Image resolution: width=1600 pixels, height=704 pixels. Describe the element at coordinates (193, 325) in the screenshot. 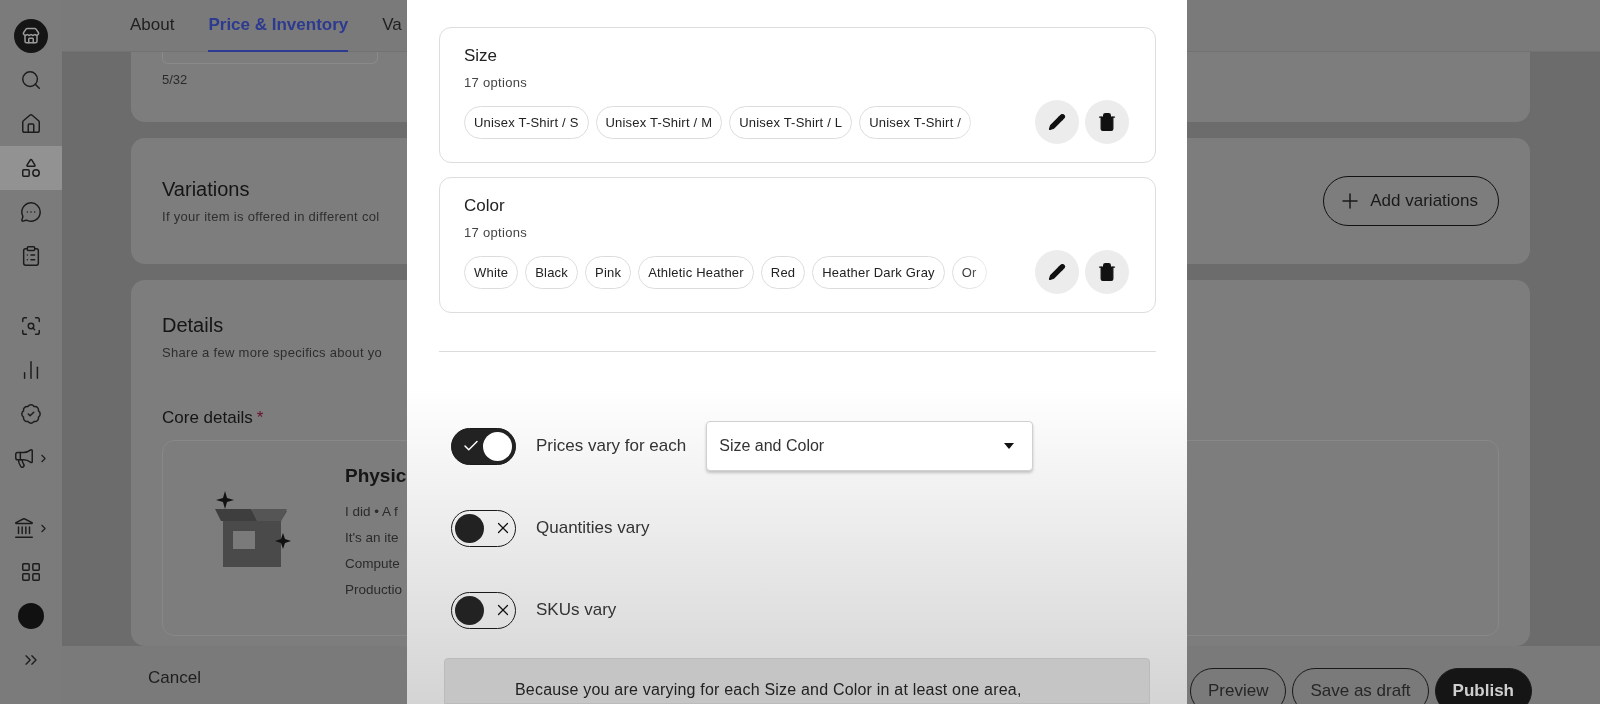

I see `section-title: Details` at that location.